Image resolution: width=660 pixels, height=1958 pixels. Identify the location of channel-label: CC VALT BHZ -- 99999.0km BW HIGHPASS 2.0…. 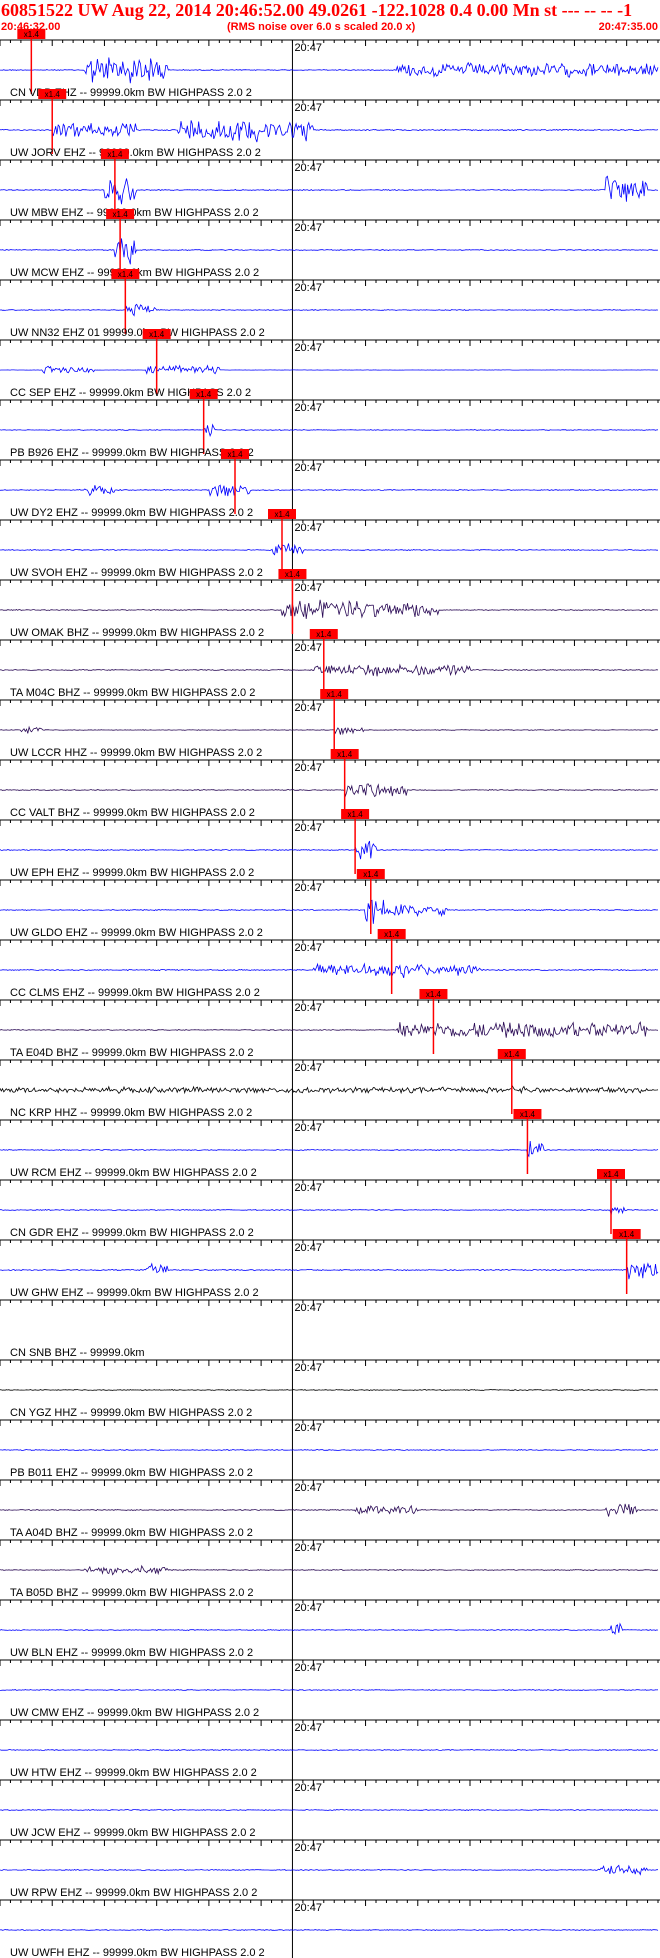
(132, 813).